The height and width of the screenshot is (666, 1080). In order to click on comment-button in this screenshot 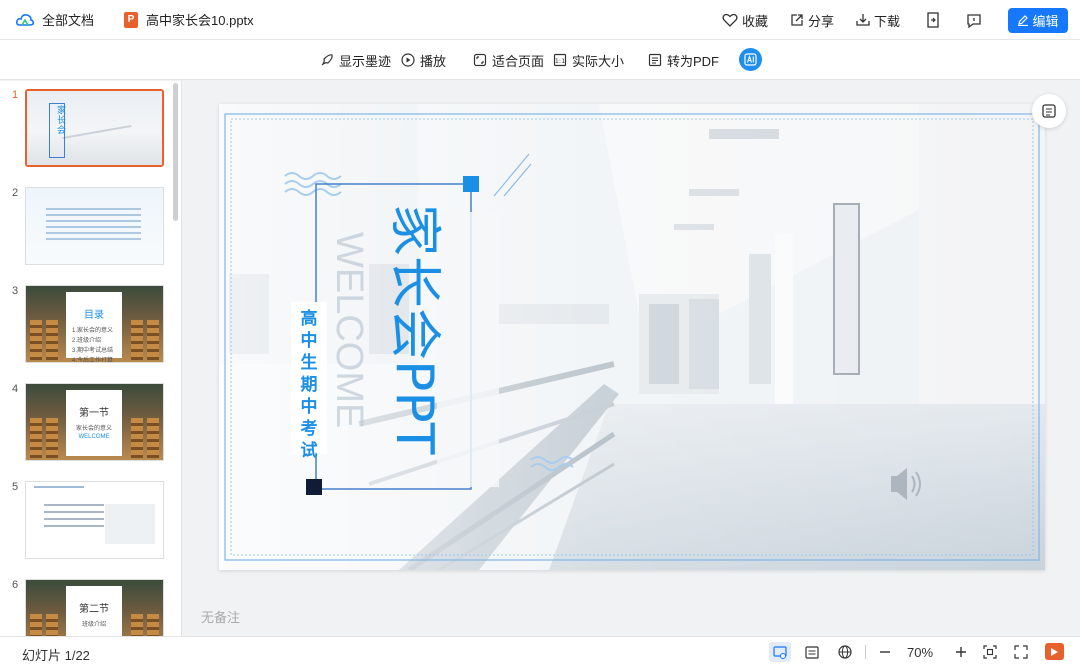, I will do `click(974, 20)`.